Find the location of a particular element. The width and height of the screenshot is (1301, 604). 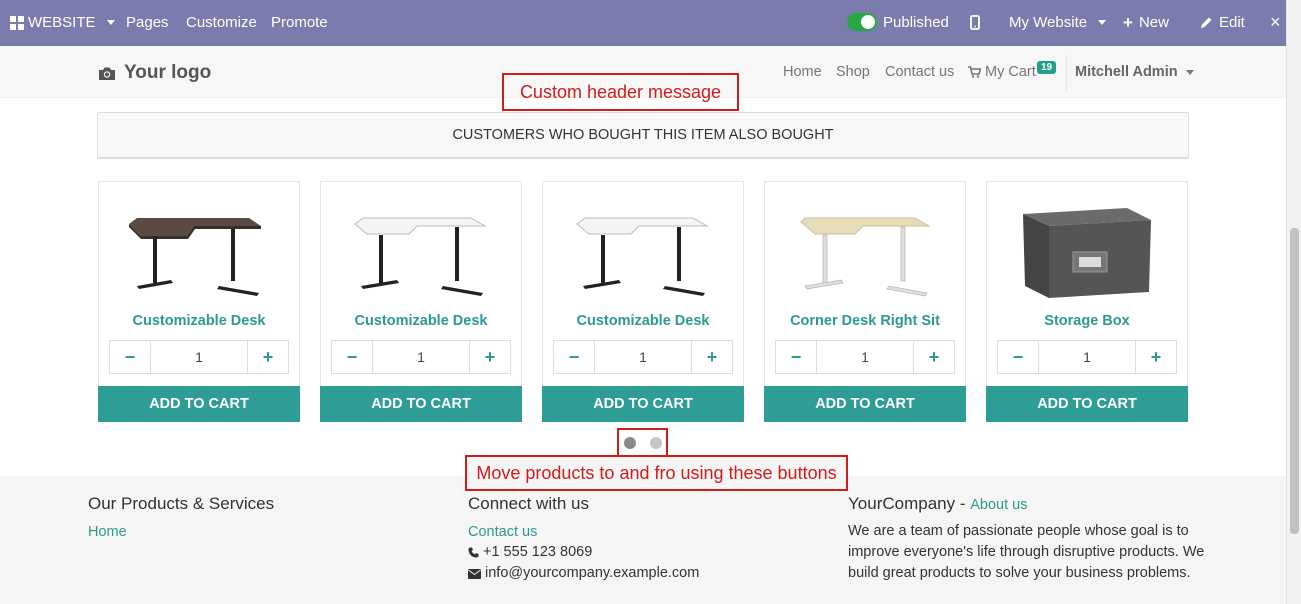

product-name: Corner Desk Right Sit is located at coordinates (865, 321).